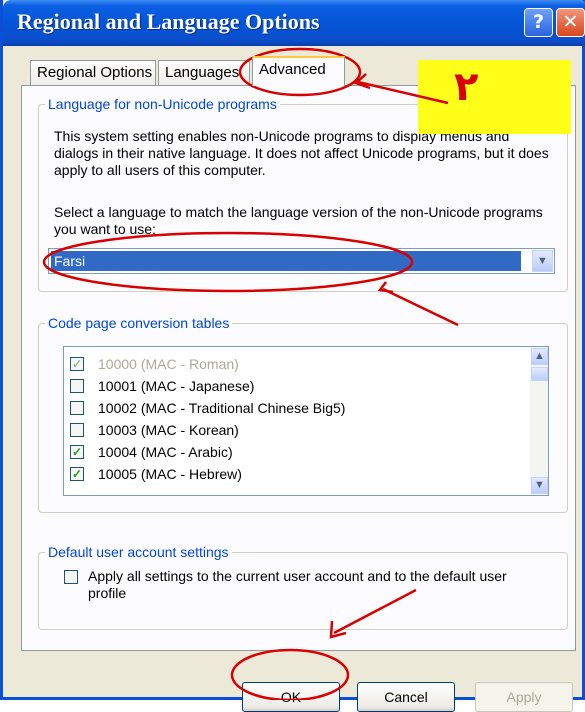  Describe the element at coordinates (165, 452) in the screenshot. I see `list-item-label: 10004 (MAC - Arabic)` at that location.